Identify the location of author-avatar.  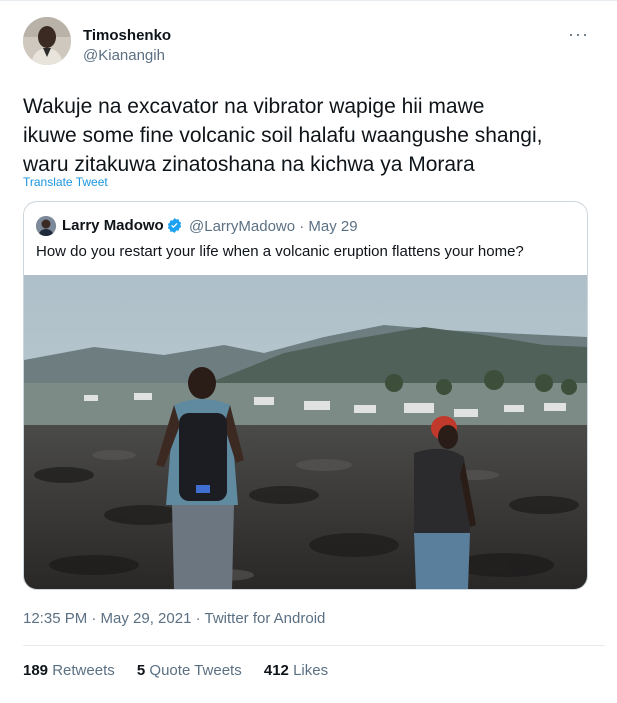
(47, 41).